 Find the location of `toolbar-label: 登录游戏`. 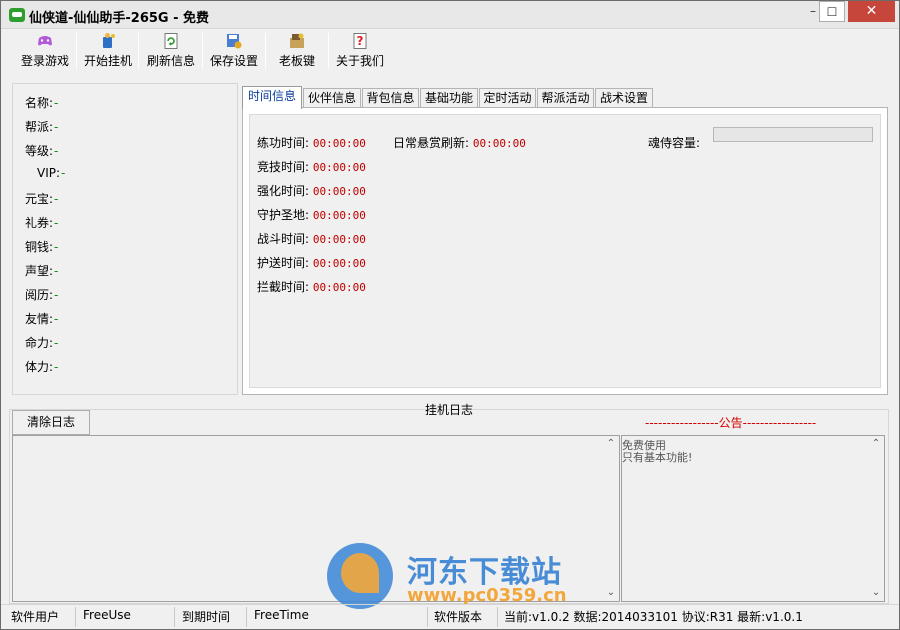

toolbar-label: 登录游戏 is located at coordinates (44, 61).